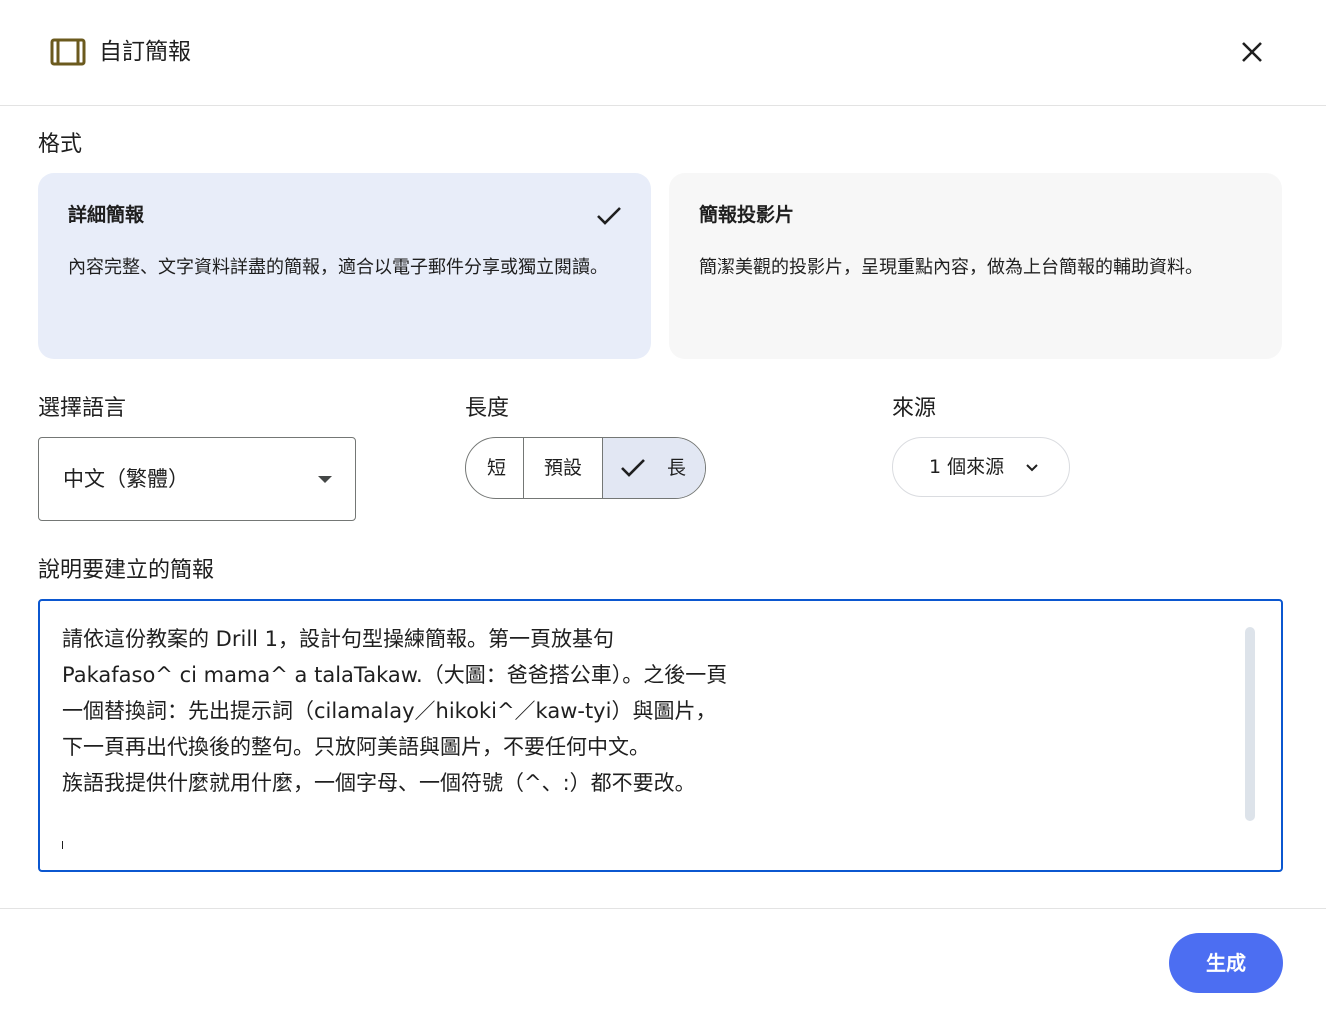  I want to click on source-dropdown-value: 1 個來源, so click(967, 467).